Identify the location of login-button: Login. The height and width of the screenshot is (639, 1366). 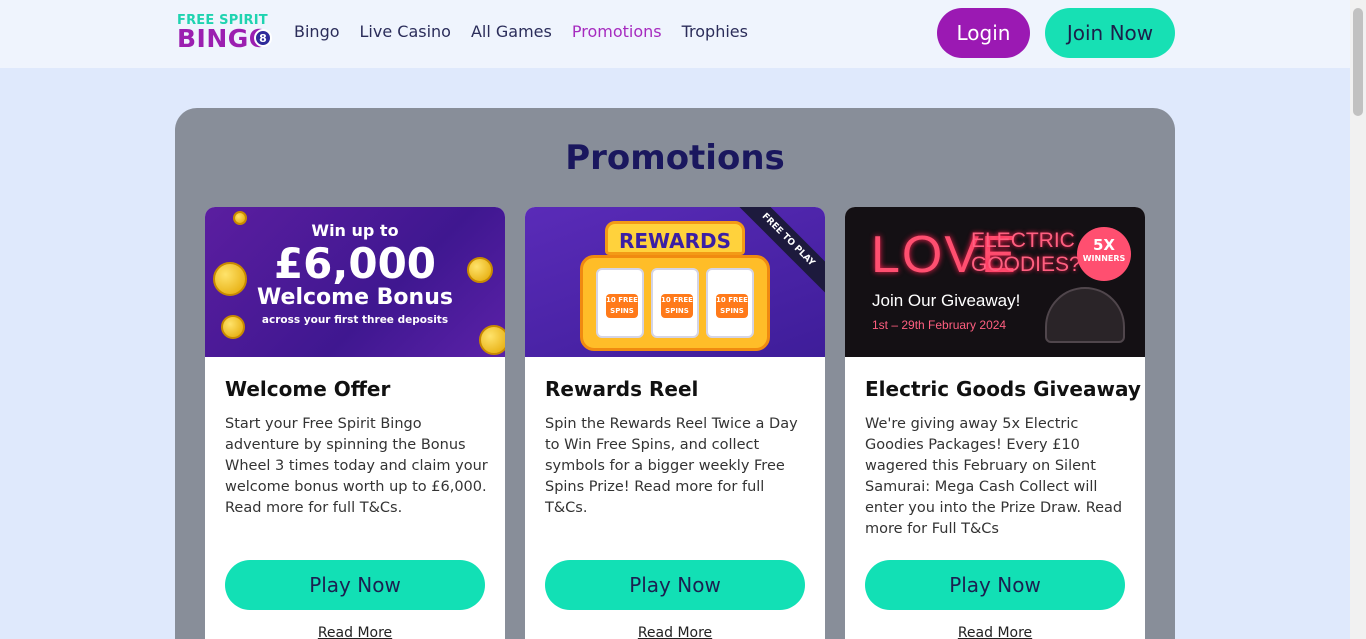
(983, 33).